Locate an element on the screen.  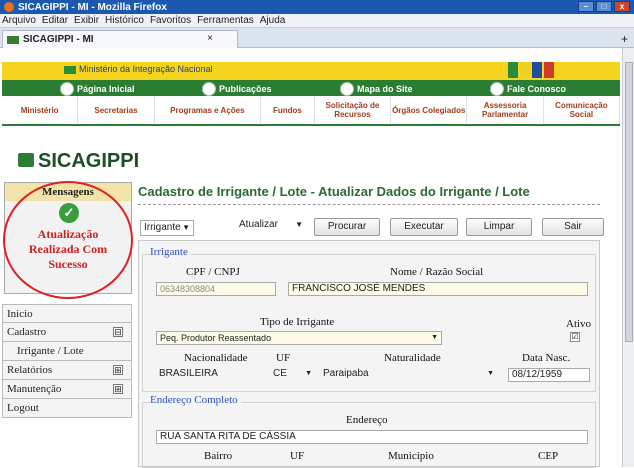
action-select: Atualizar ▼ is located at coordinates (271, 226).